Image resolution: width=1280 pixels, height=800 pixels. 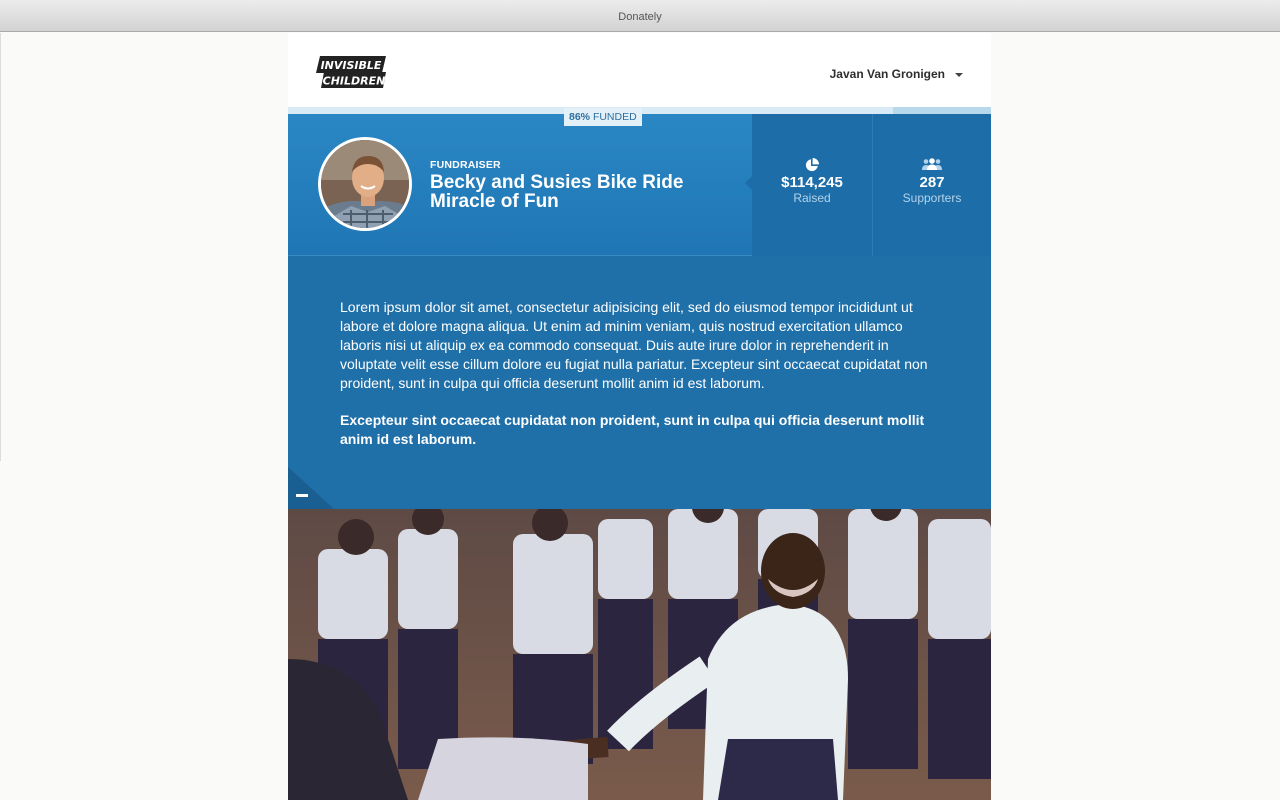 I want to click on window-title: Donately, so click(x=640, y=17).